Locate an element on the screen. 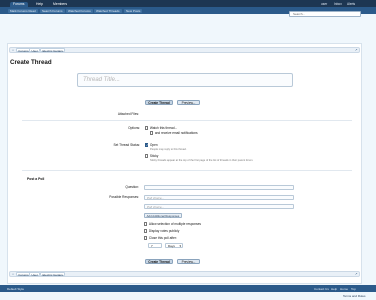 This screenshot has width=376, height=300. email-notification-label: and receive email notifications is located at coordinates (176, 133).